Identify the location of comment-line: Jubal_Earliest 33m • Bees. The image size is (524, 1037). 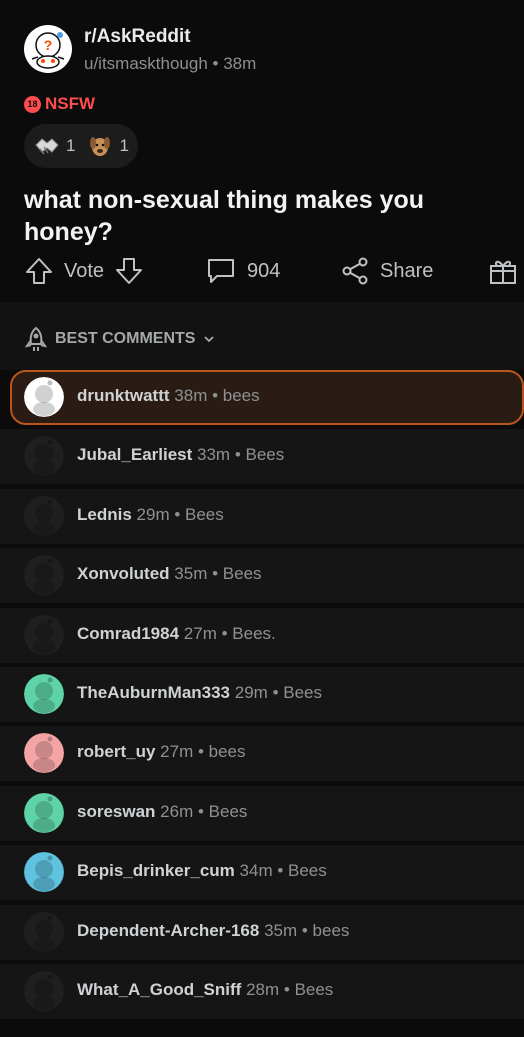
(180, 455).